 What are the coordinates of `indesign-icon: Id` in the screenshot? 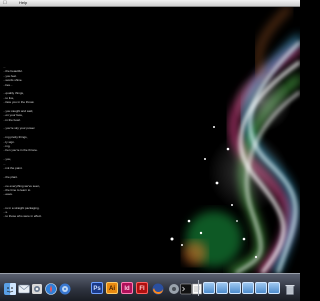 It's located at (127, 288).